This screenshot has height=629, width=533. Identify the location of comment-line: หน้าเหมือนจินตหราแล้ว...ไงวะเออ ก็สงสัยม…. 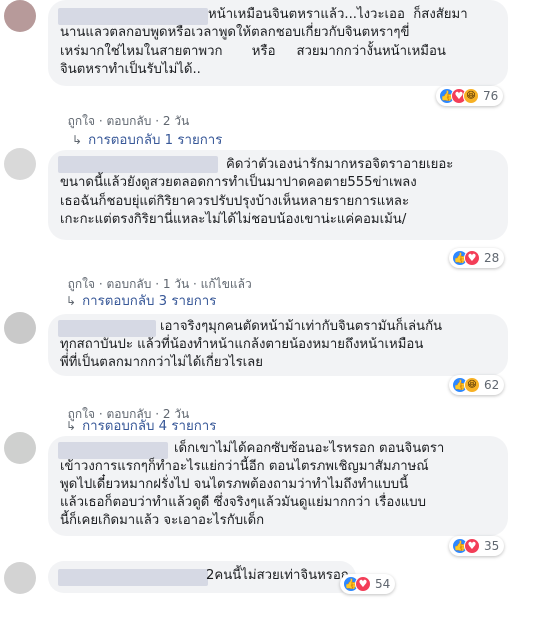
(338, 14).